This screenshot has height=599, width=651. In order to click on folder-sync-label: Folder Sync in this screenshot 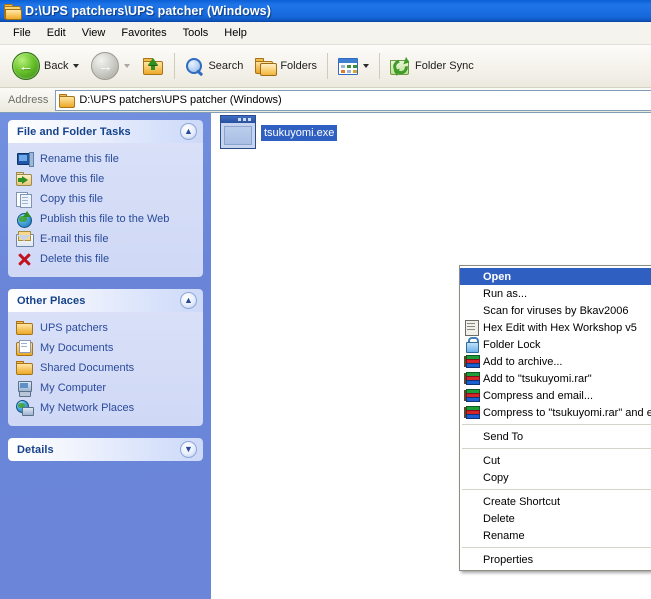, I will do `click(444, 66)`.